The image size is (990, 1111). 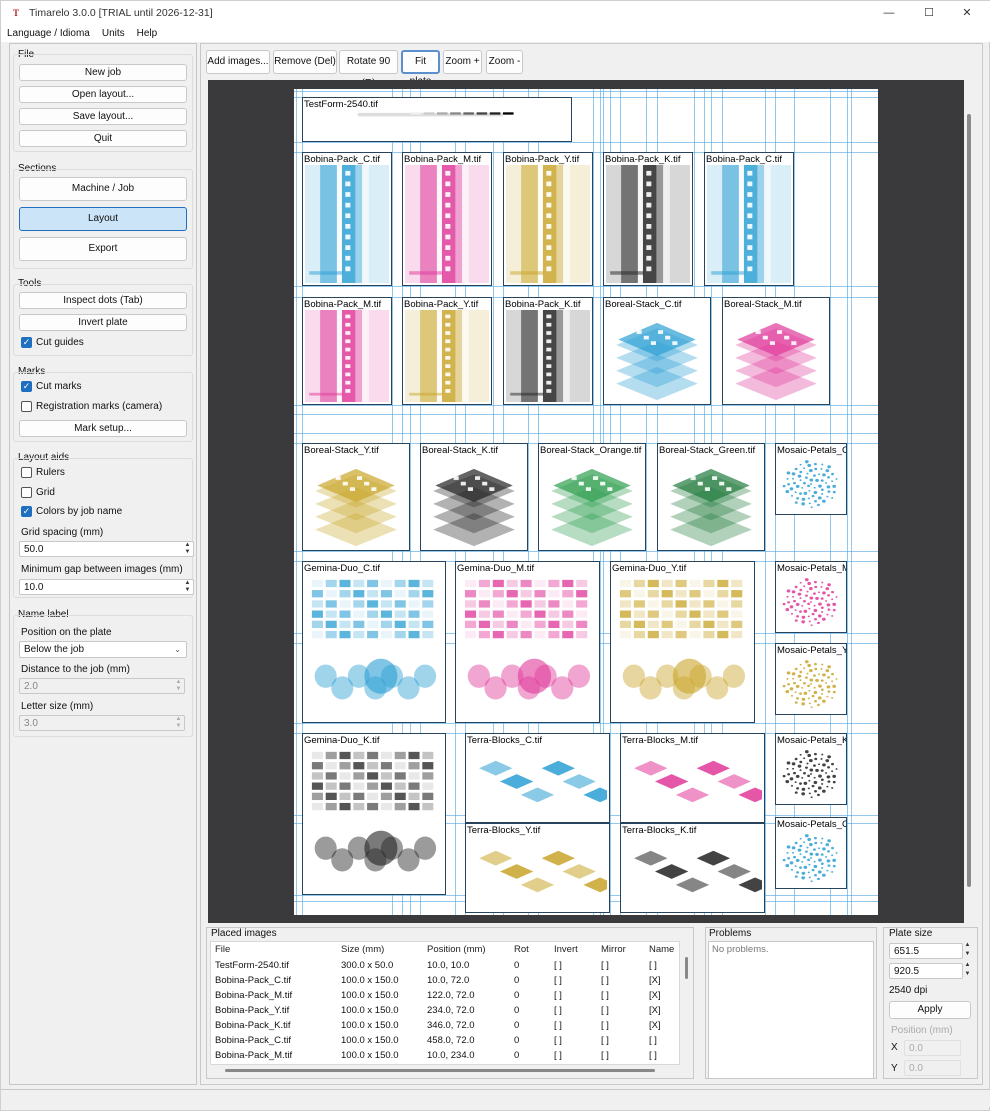 What do you see at coordinates (504, 62) in the screenshot?
I see `zoom-out-button: Zoom -` at bounding box center [504, 62].